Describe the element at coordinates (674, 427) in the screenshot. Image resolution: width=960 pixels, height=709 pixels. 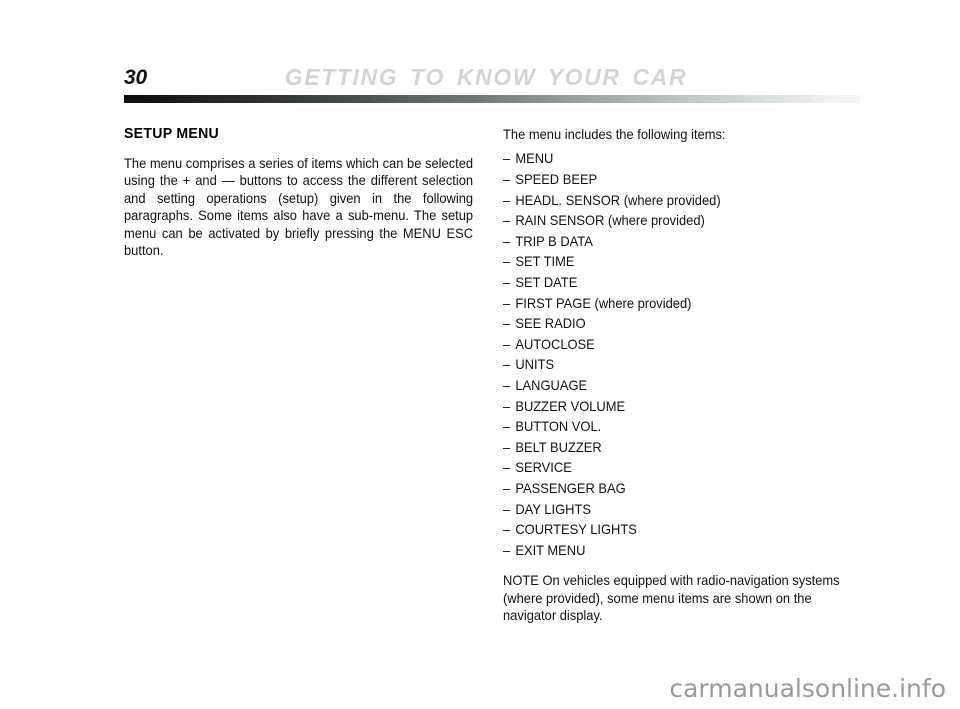
I see `menu-list-item: – BUTTON VOL.` at that location.